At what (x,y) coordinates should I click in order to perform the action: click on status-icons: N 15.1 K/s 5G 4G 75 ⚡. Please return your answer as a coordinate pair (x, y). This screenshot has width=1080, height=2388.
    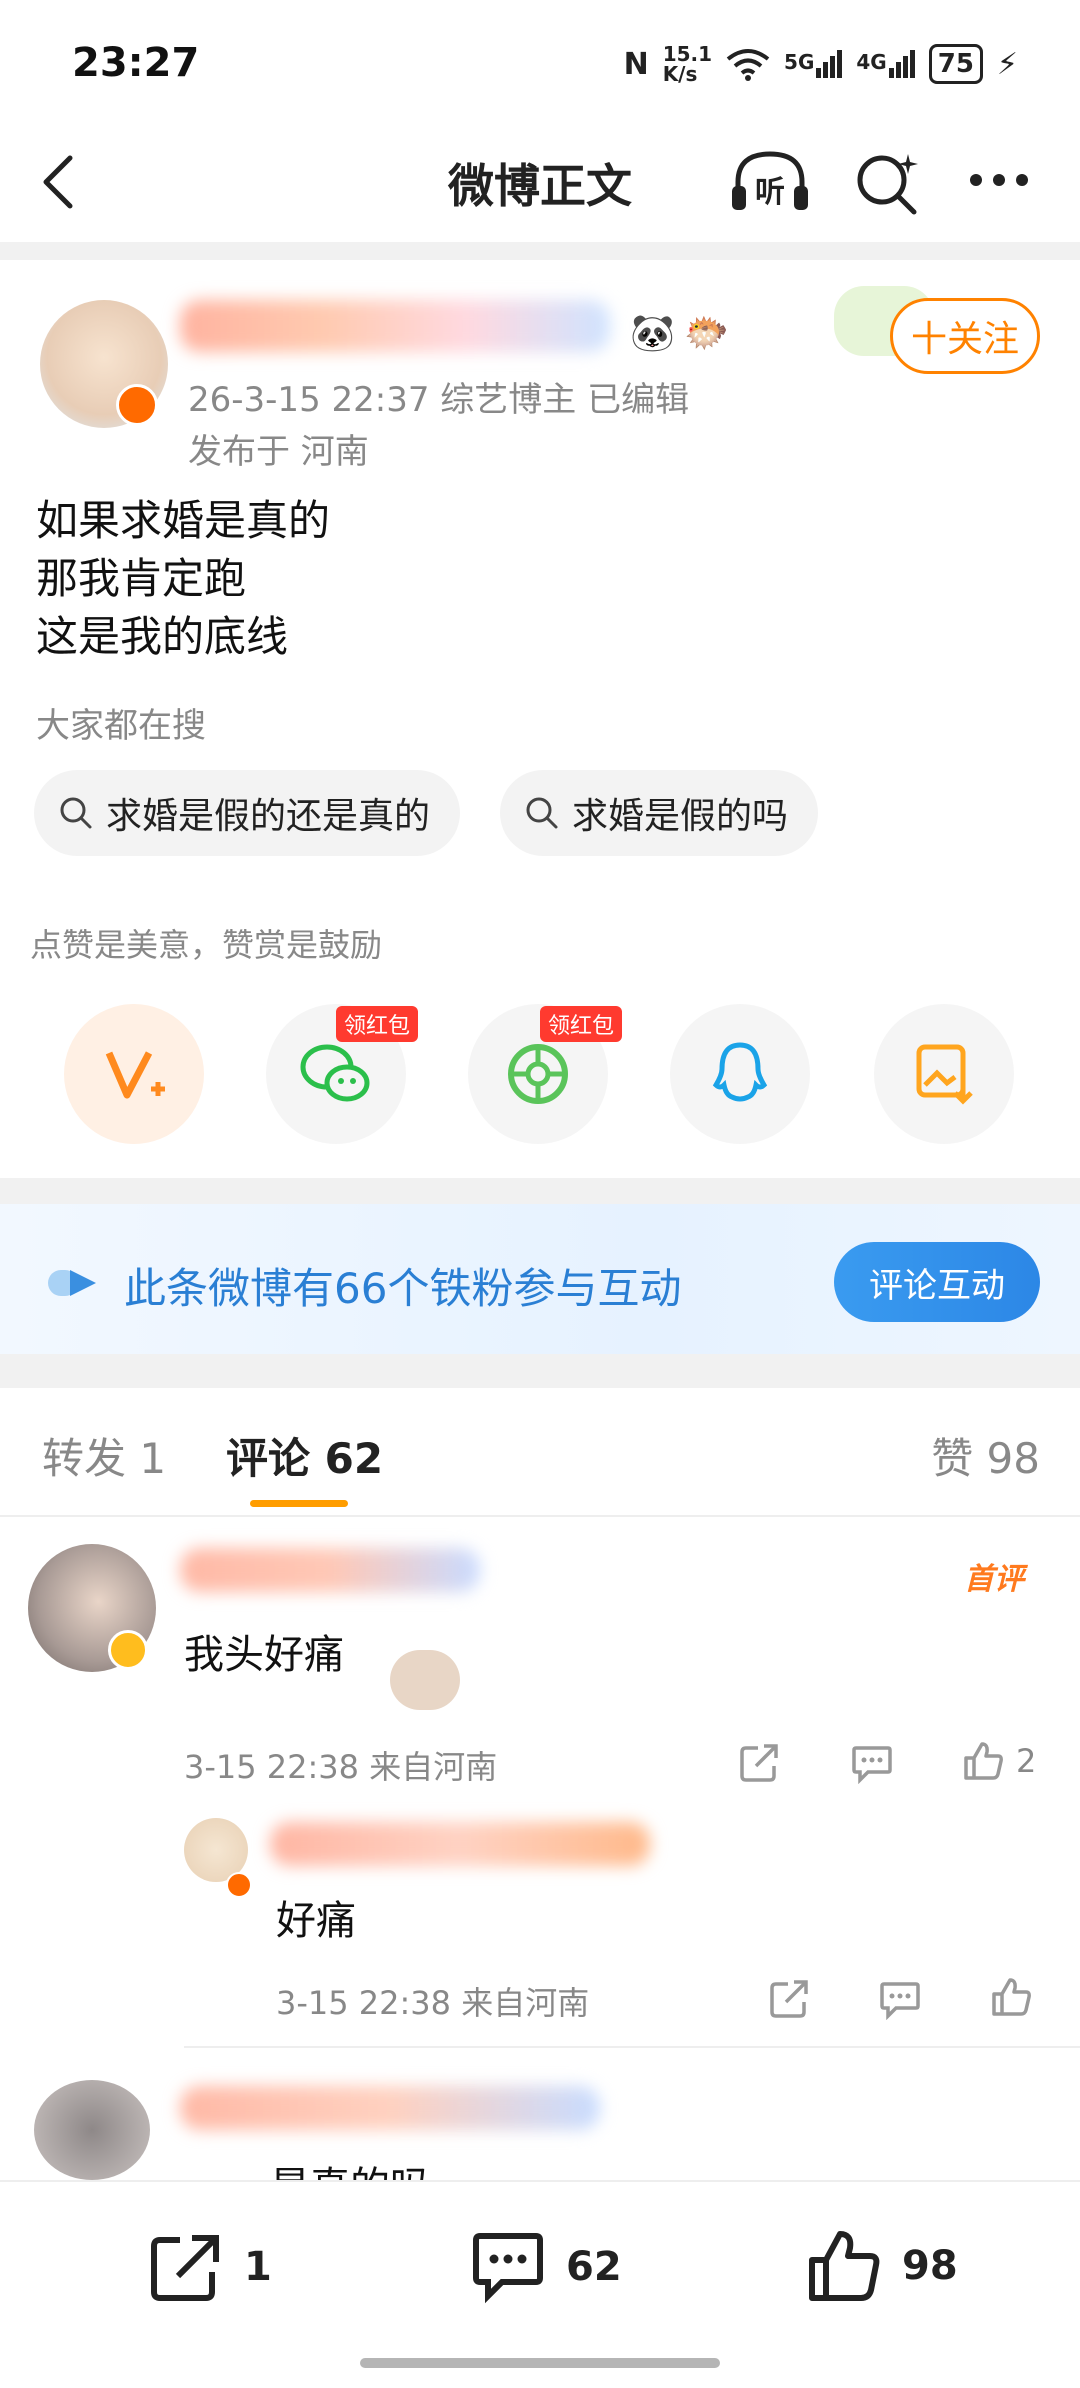
    Looking at the image, I should click on (821, 64).